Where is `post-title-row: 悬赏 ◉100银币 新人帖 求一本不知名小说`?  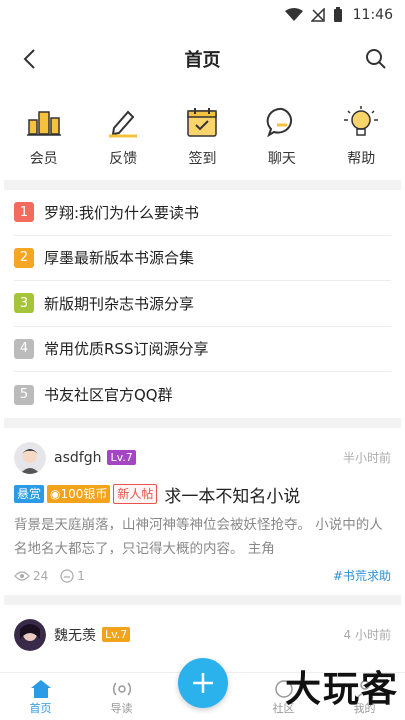 post-title-row: 悬赏 ◉100银币 新人帖 求一本不知名小说 is located at coordinates (202, 494).